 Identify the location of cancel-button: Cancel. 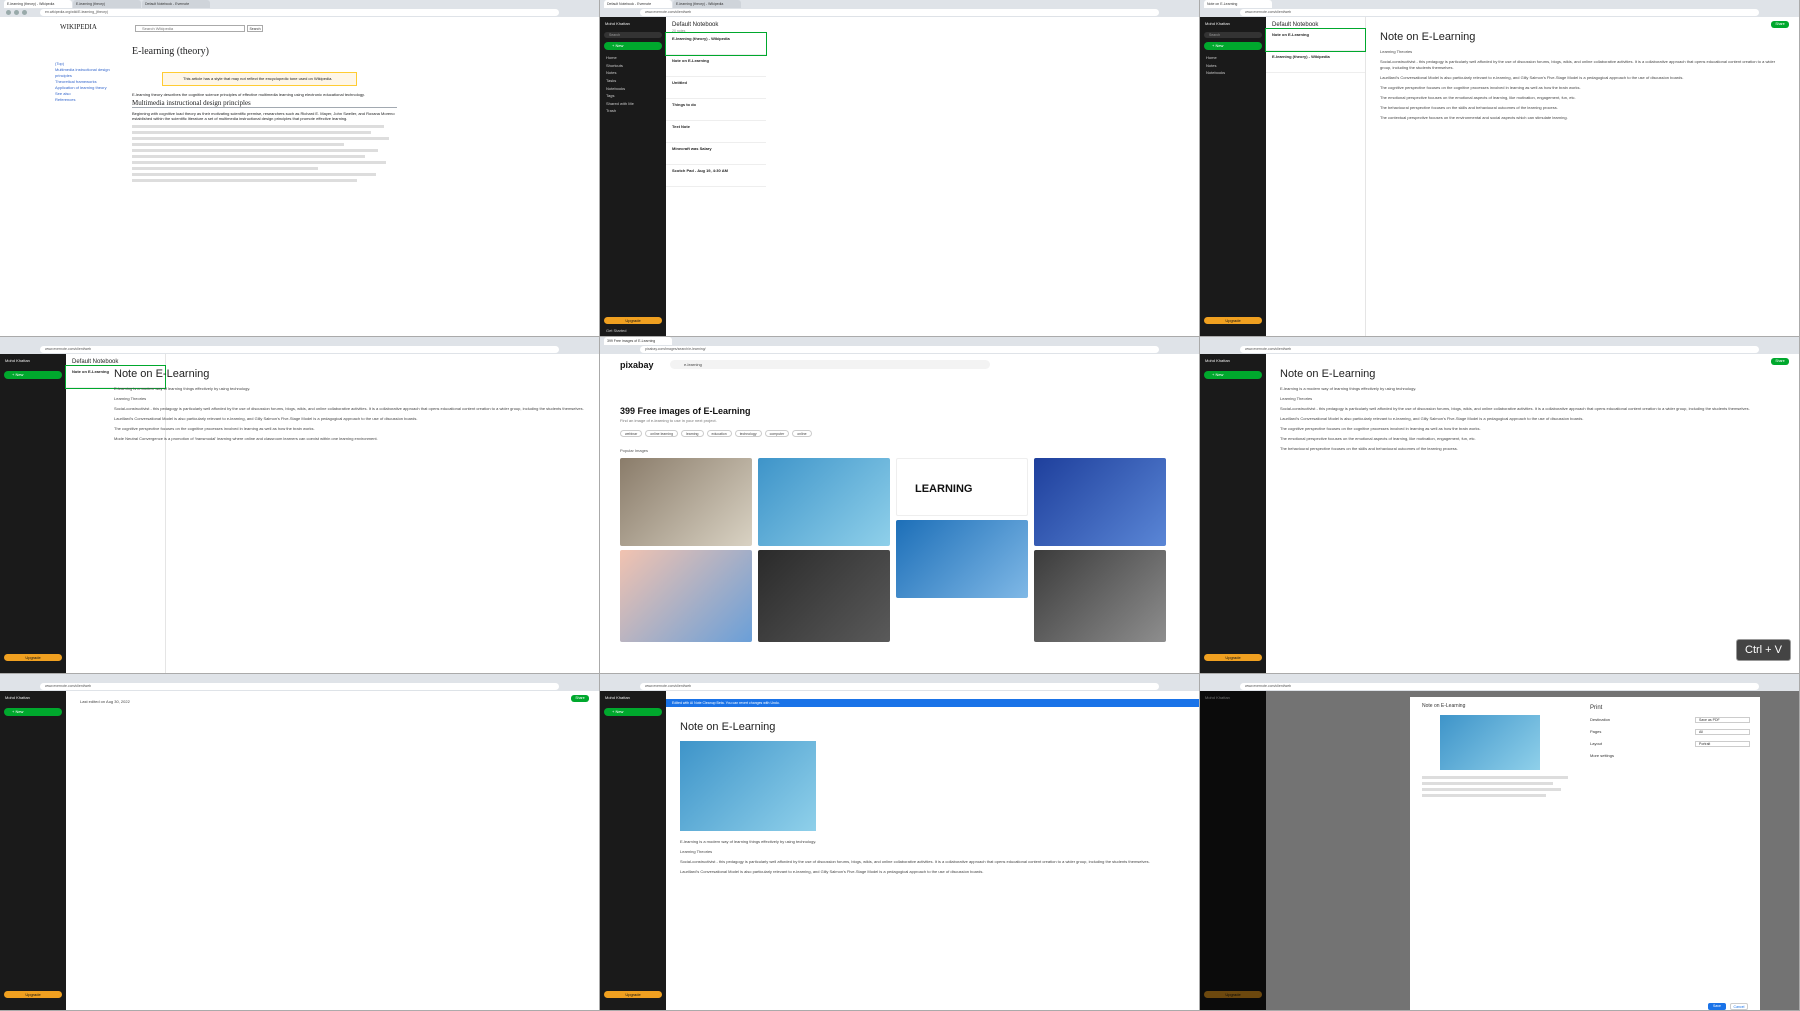
(1739, 1006).